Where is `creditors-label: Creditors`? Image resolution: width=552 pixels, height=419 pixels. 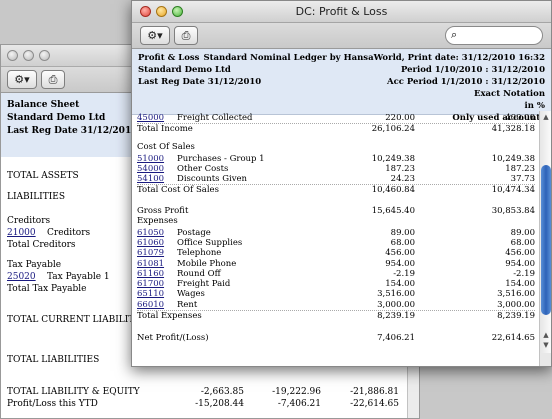
creditors-label: Creditors is located at coordinates (29, 221).